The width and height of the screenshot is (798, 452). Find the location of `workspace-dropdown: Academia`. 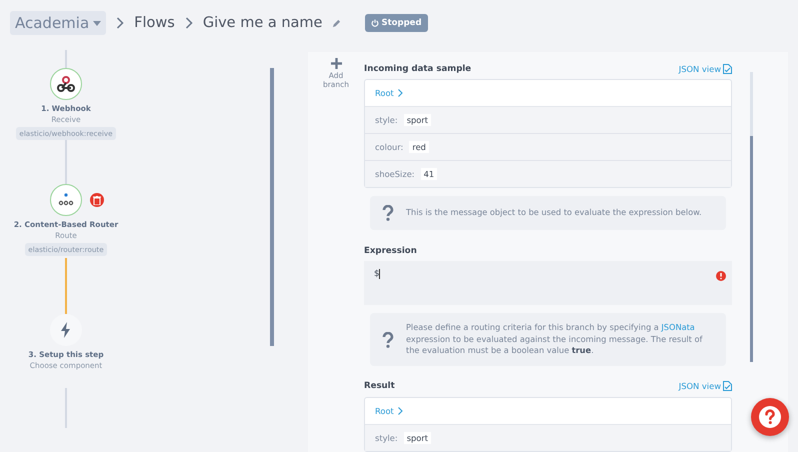

workspace-dropdown: Academia is located at coordinates (58, 23).